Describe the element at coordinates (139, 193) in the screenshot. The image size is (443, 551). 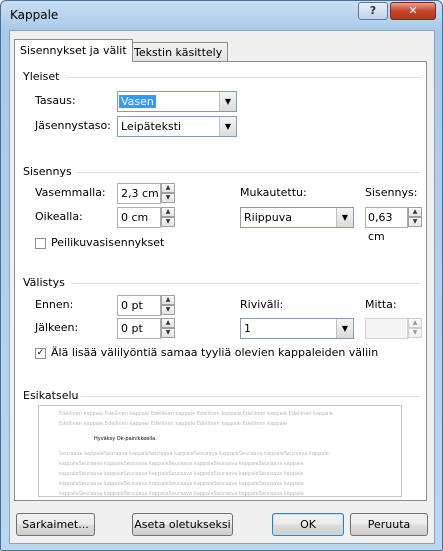
I see `indent-left-input: 2,3 cm` at that location.